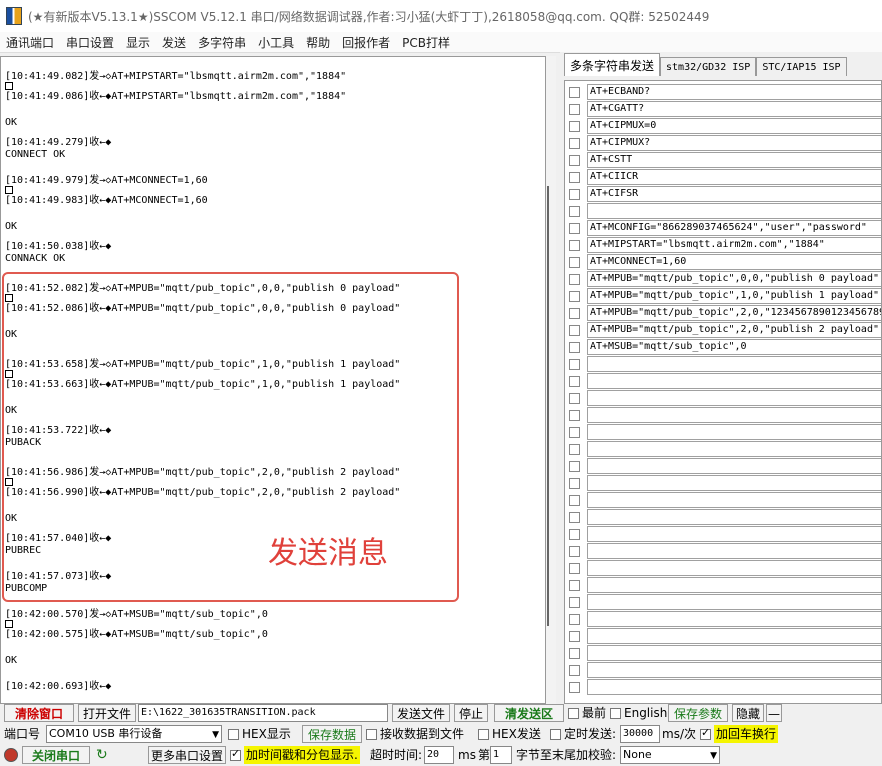 Image resolution: width=882 pixels, height=766 pixels. Describe the element at coordinates (734, 109) in the screenshot. I see `multi-string-input: AT+CGATT?` at that location.